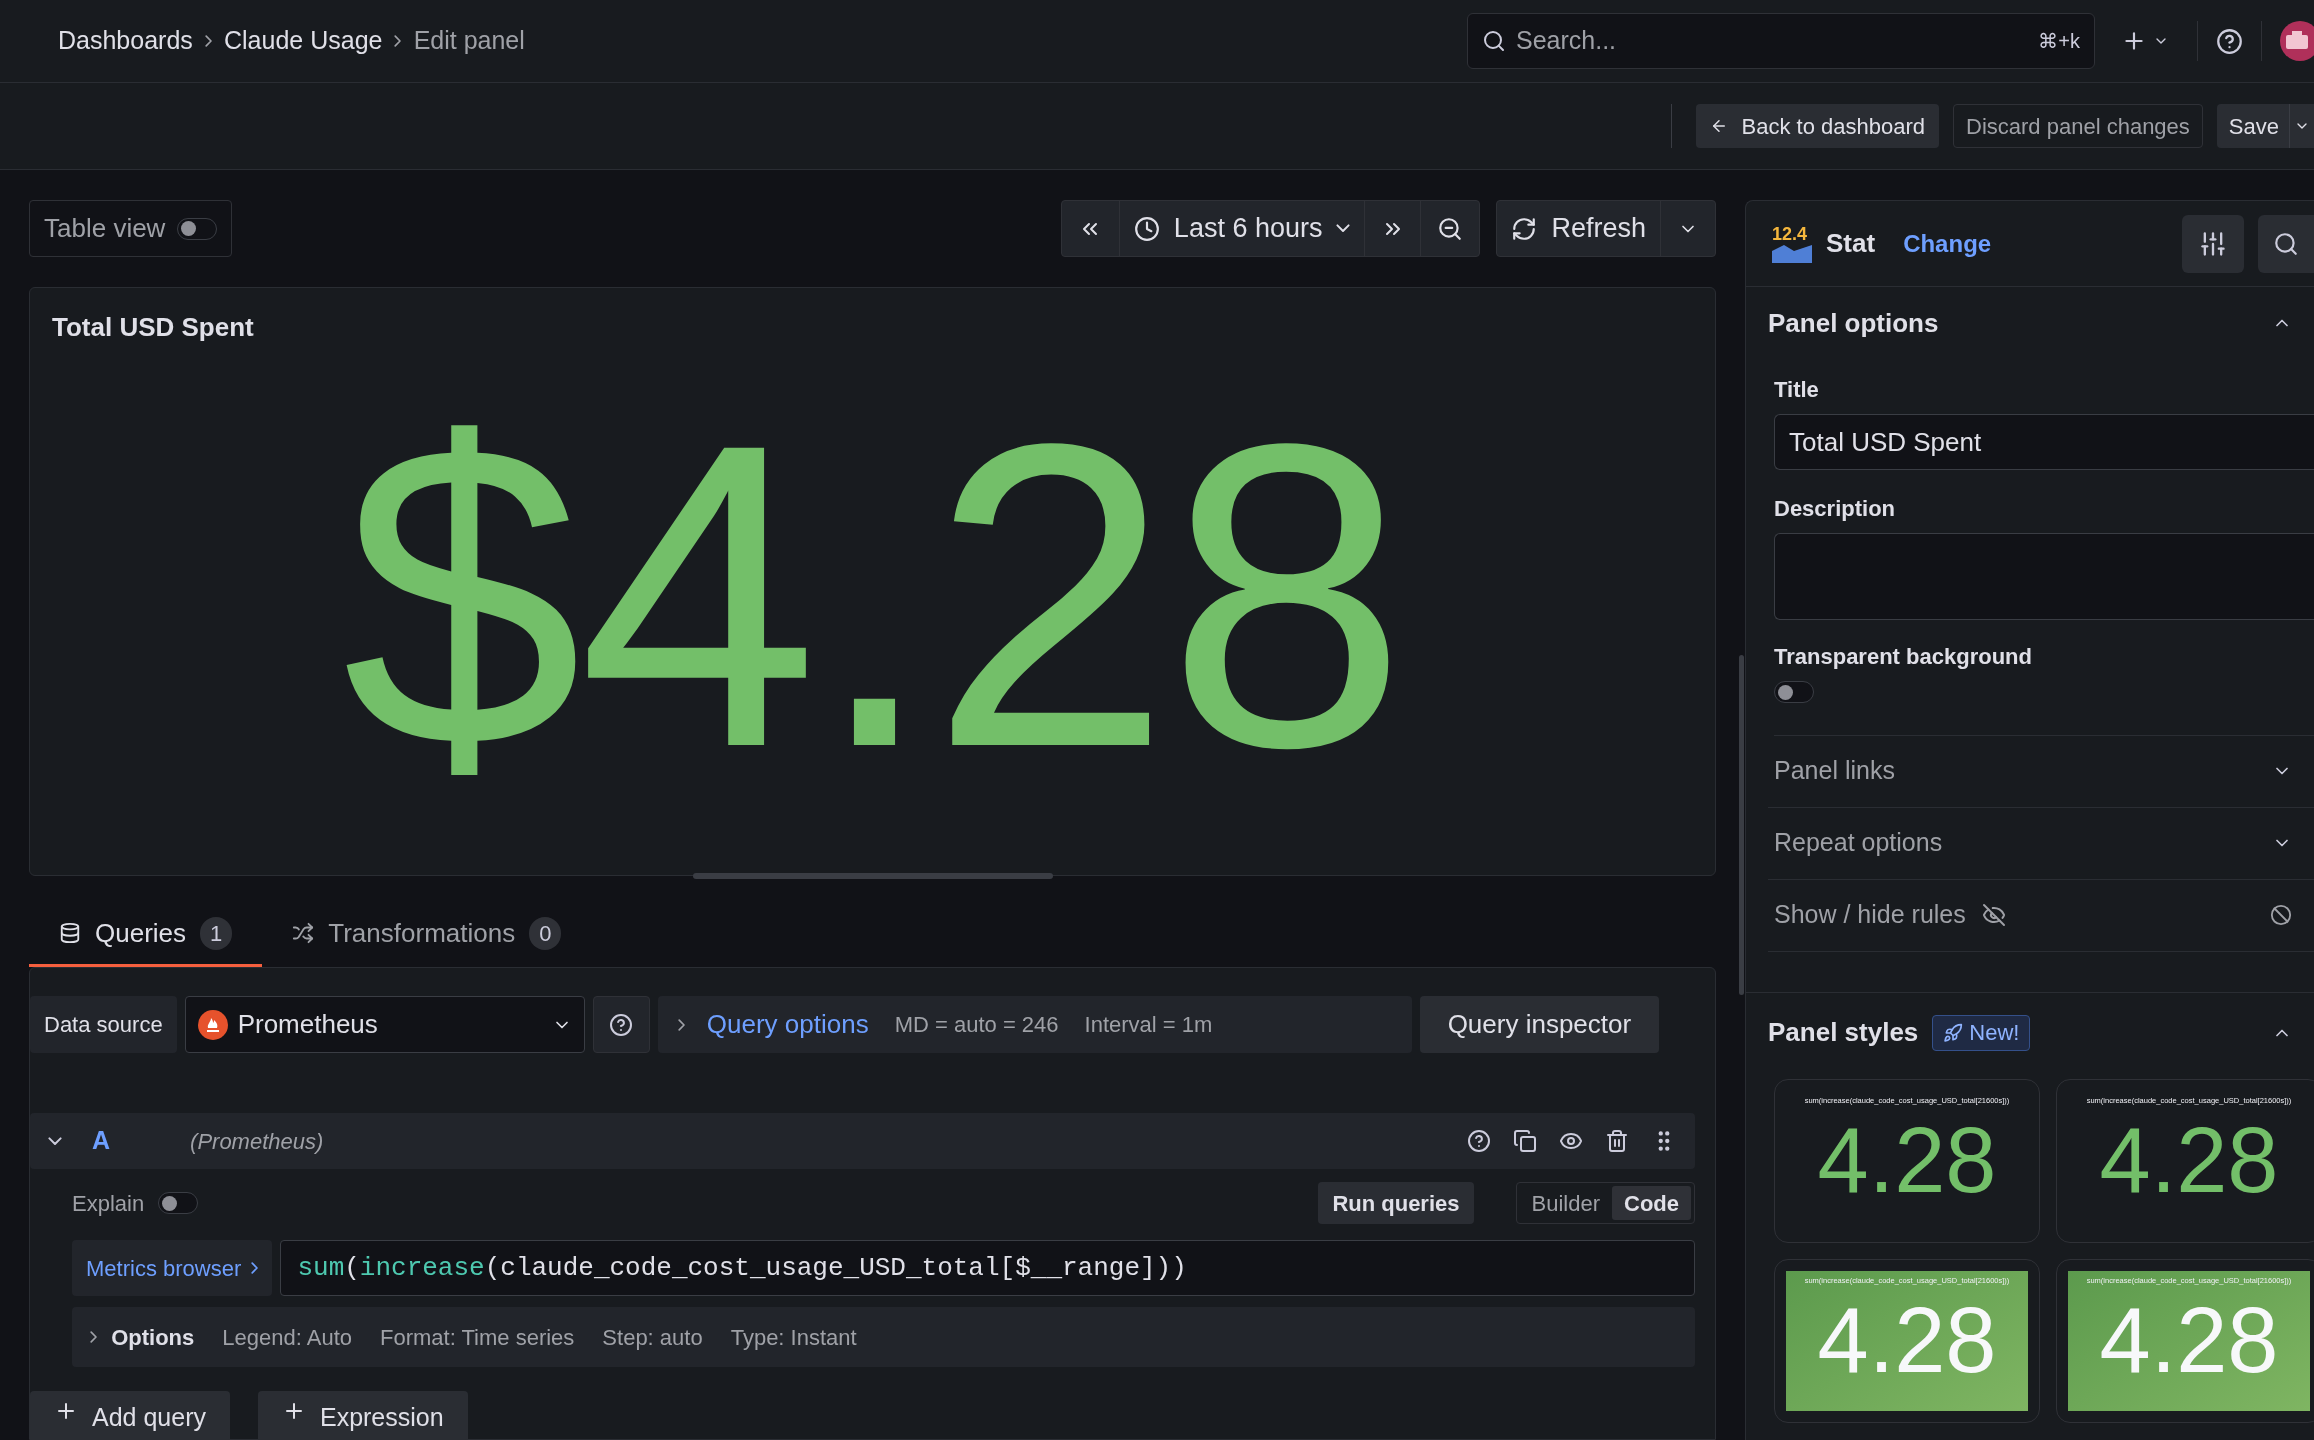 Image resolution: width=2314 pixels, height=1440 pixels. I want to click on stat-value: $4.28, so click(872, 596).